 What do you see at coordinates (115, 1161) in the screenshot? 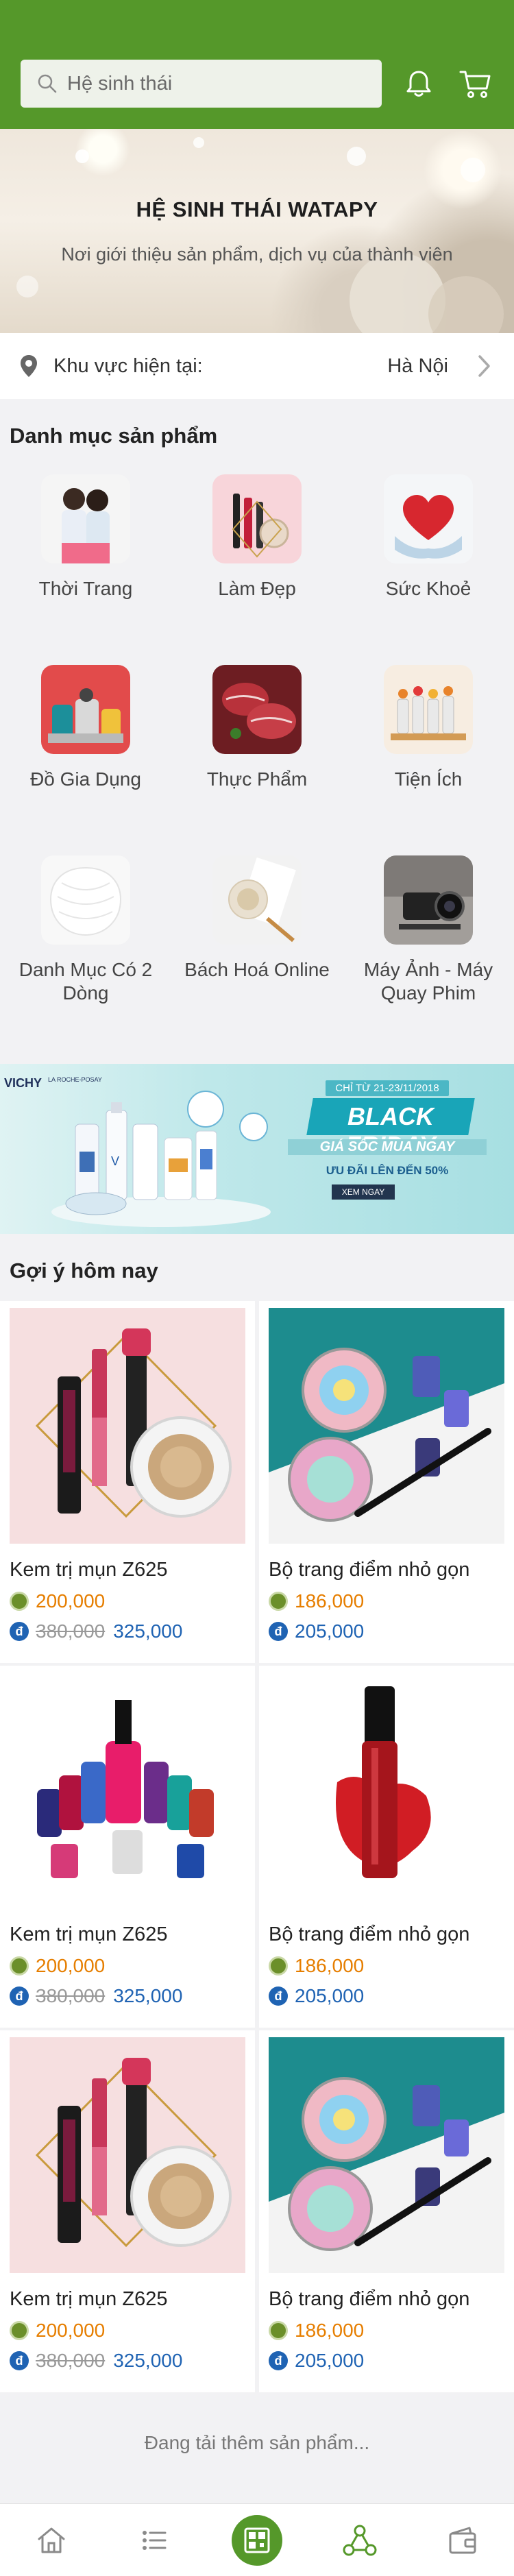
I see `svg-text: V` at bounding box center [115, 1161].